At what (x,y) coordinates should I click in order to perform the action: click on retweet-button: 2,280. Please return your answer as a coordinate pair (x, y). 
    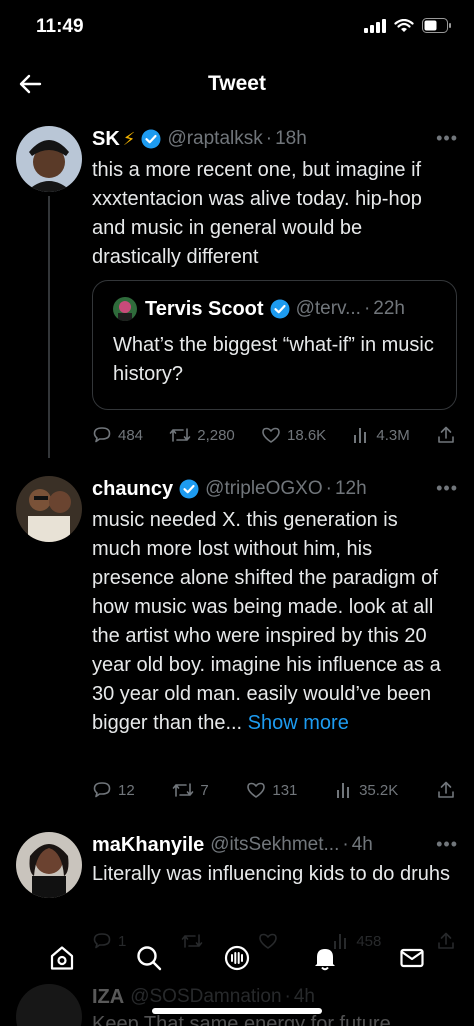
    Looking at the image, I should click on (202, 435).